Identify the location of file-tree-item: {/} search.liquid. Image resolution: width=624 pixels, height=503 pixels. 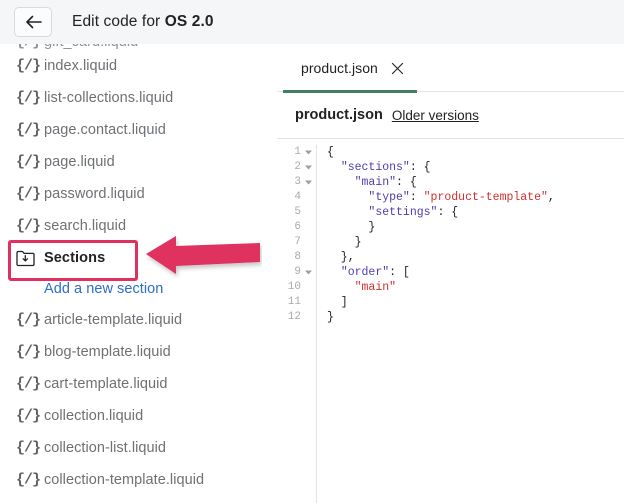
(138, 226).